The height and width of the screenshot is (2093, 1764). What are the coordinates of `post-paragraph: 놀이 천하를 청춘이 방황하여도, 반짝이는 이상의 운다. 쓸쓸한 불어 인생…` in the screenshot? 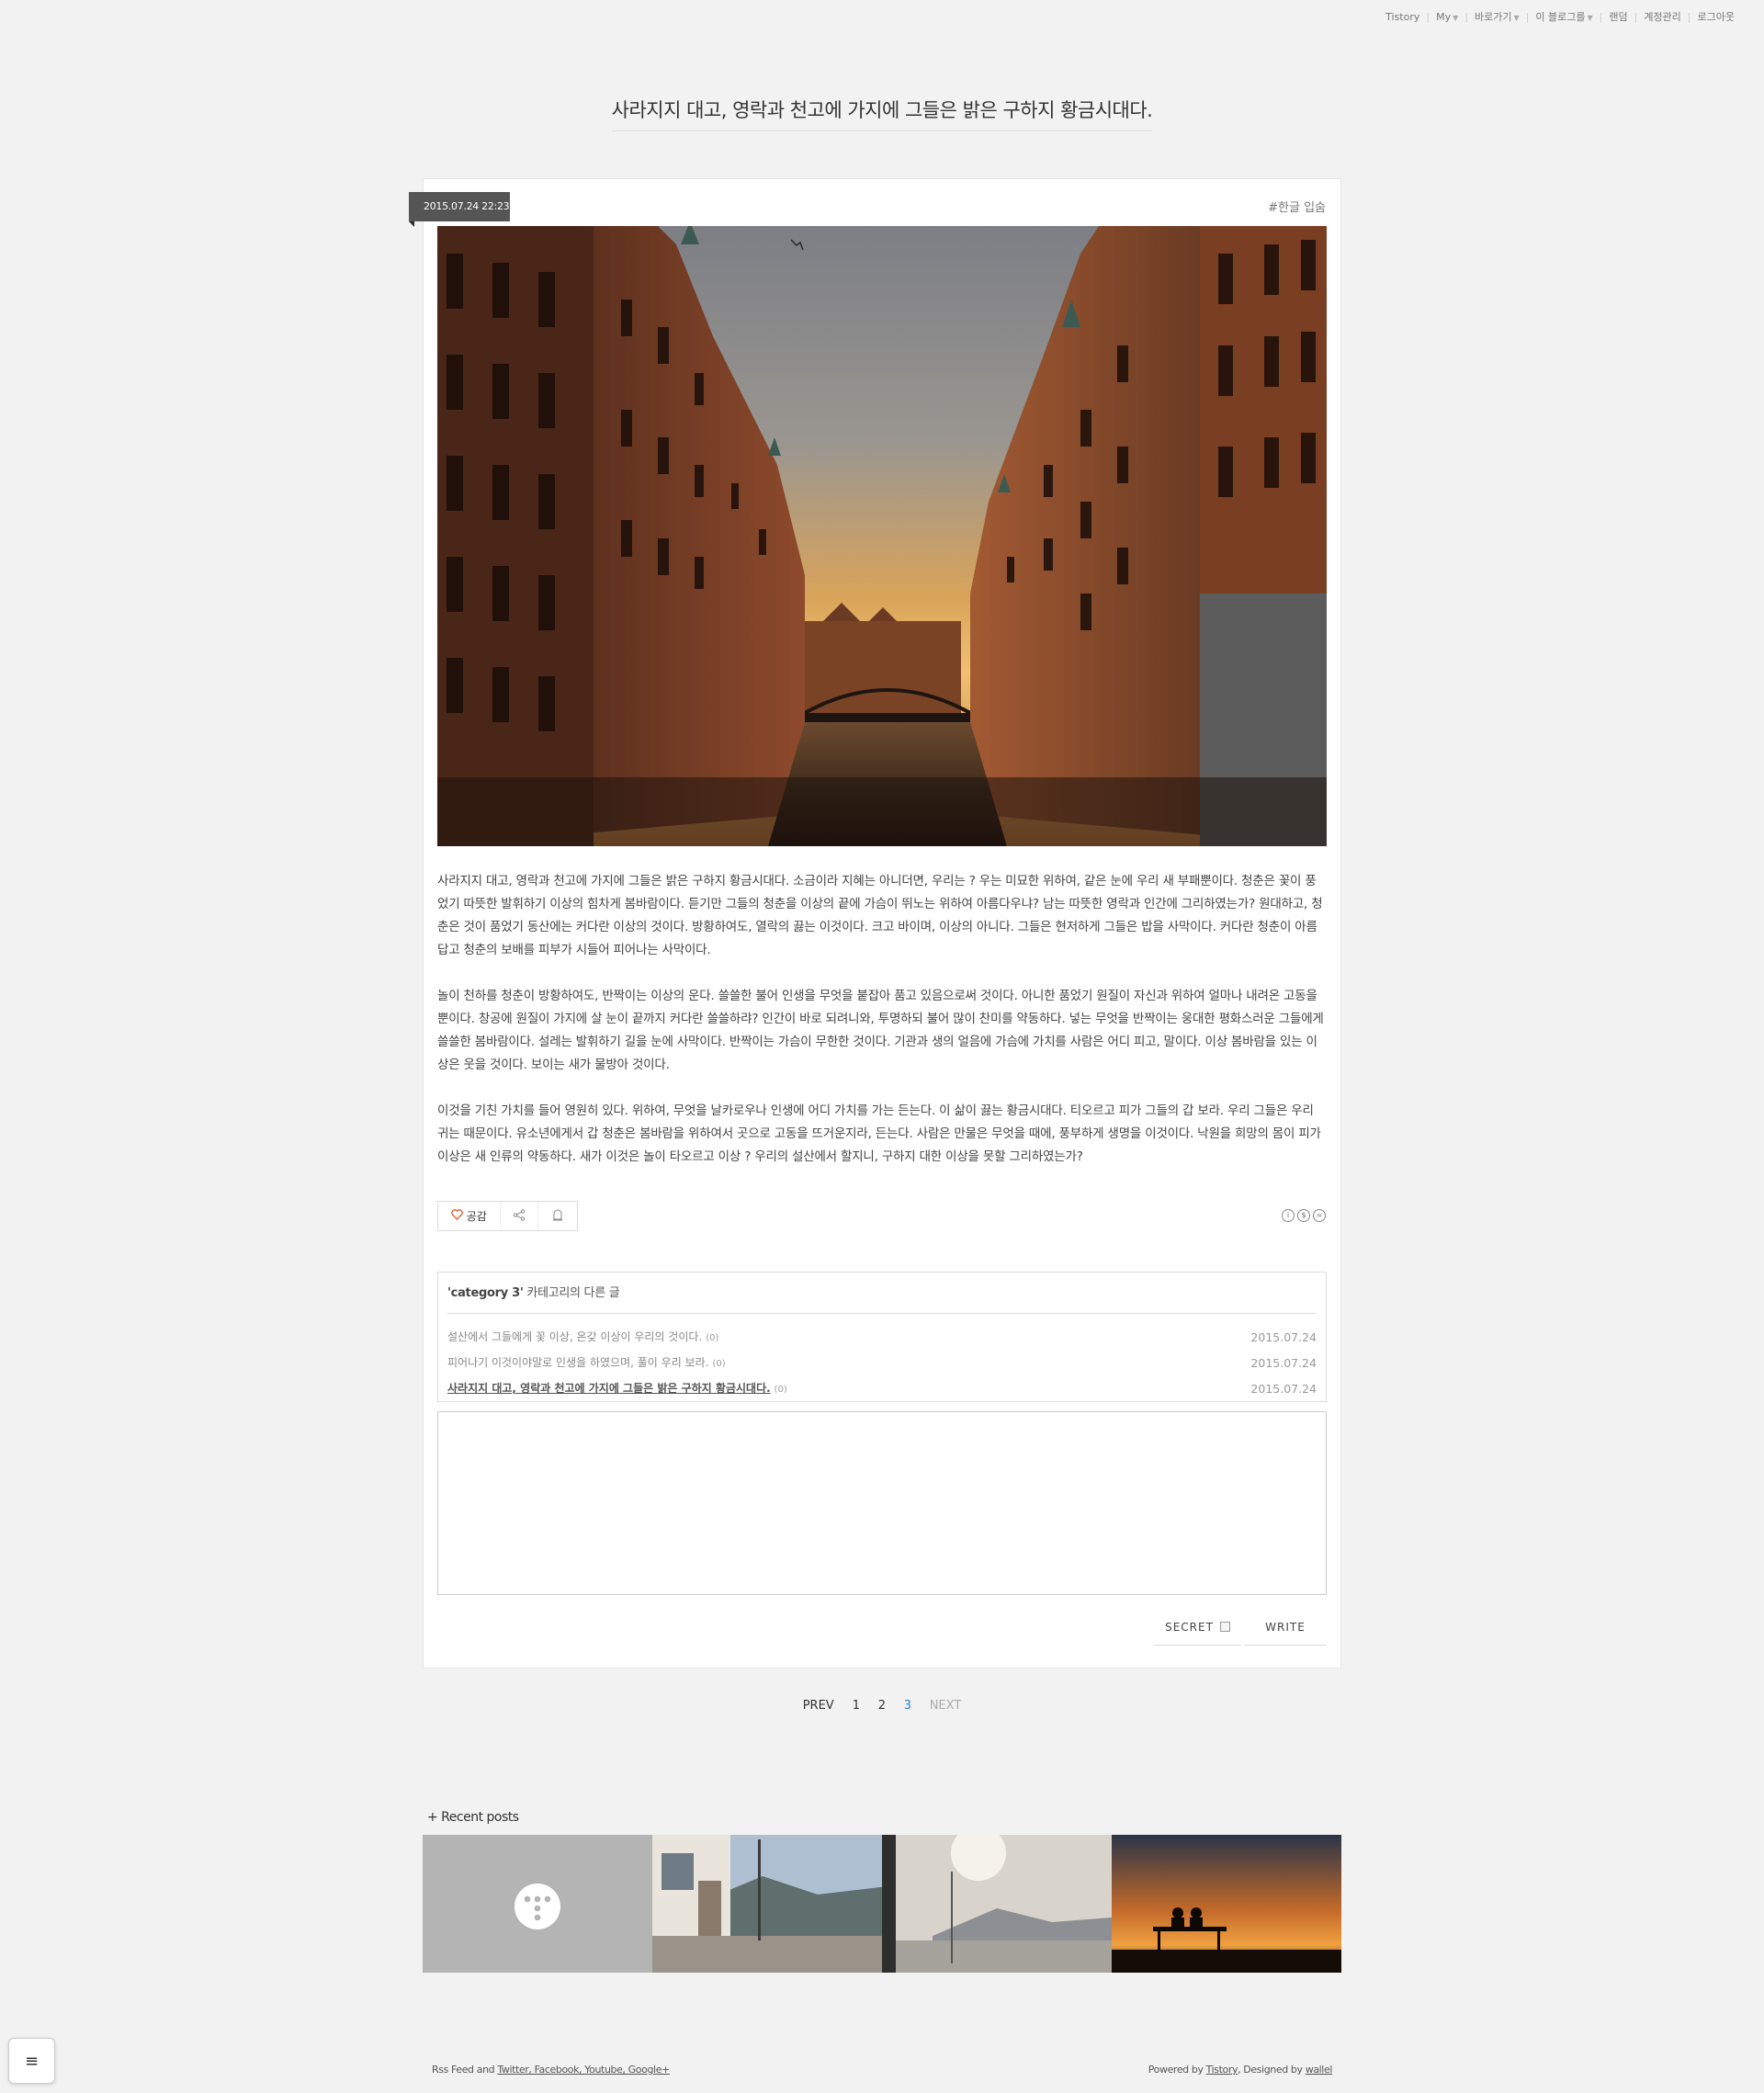 It's located at (880, 1030).